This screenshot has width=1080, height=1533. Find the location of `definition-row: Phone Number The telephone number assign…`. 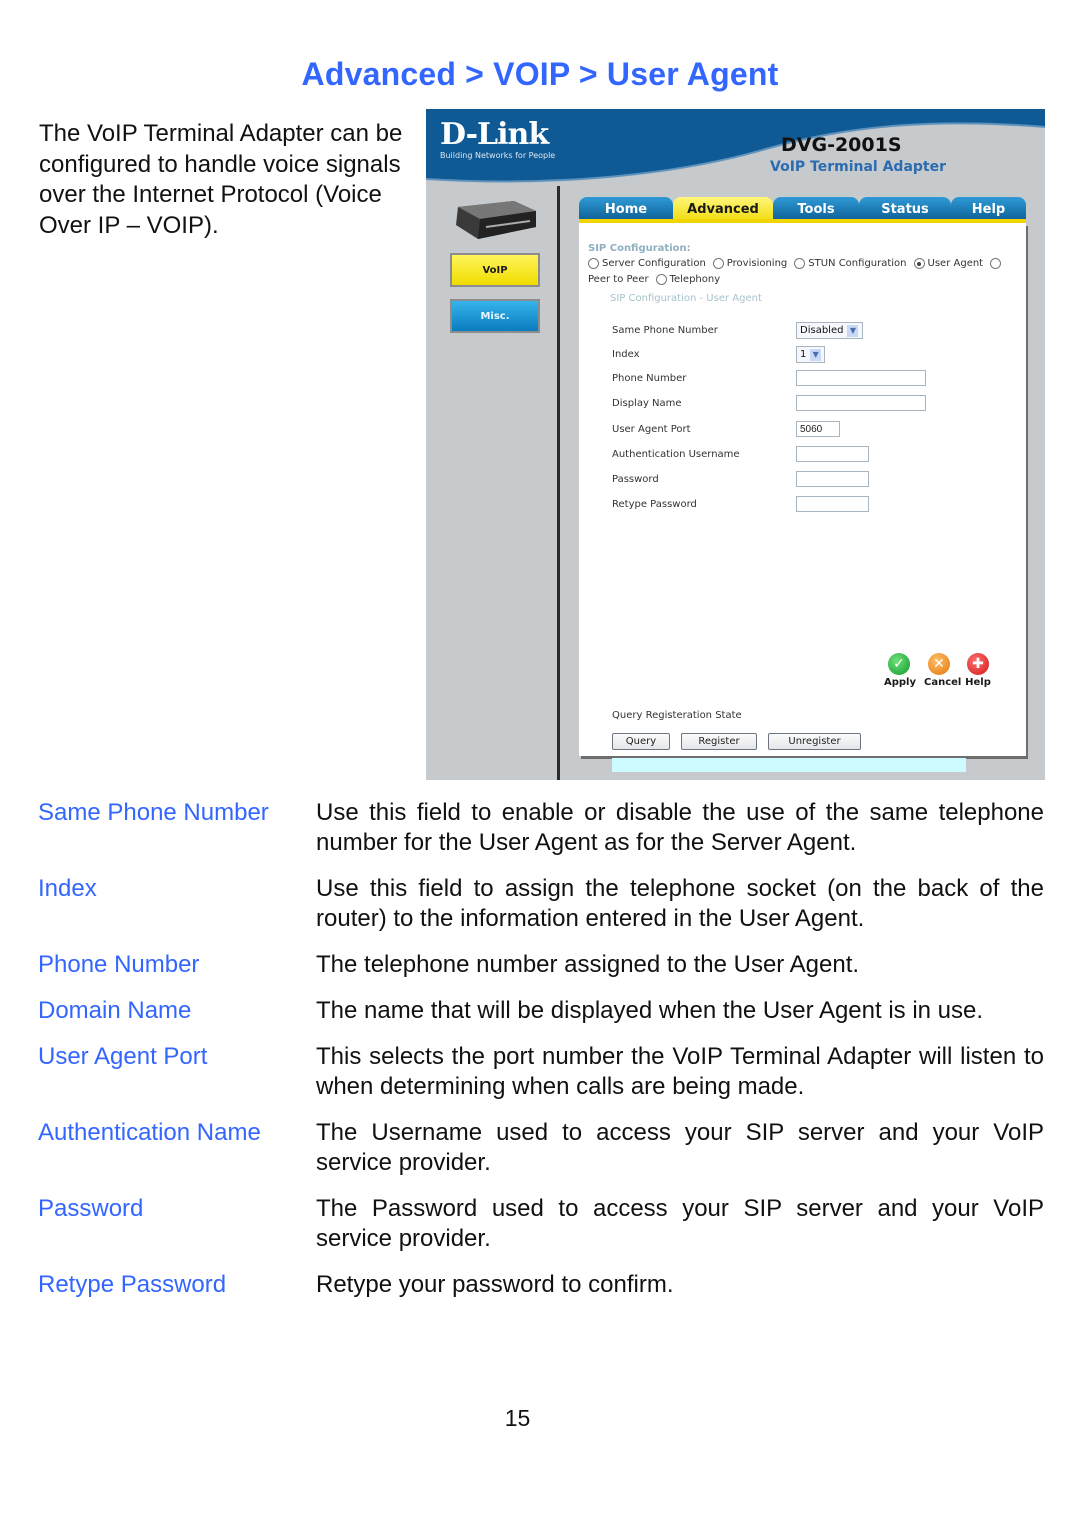

definition-row: Phone Number The telephone number assign… is located at coordinates (541, 965).